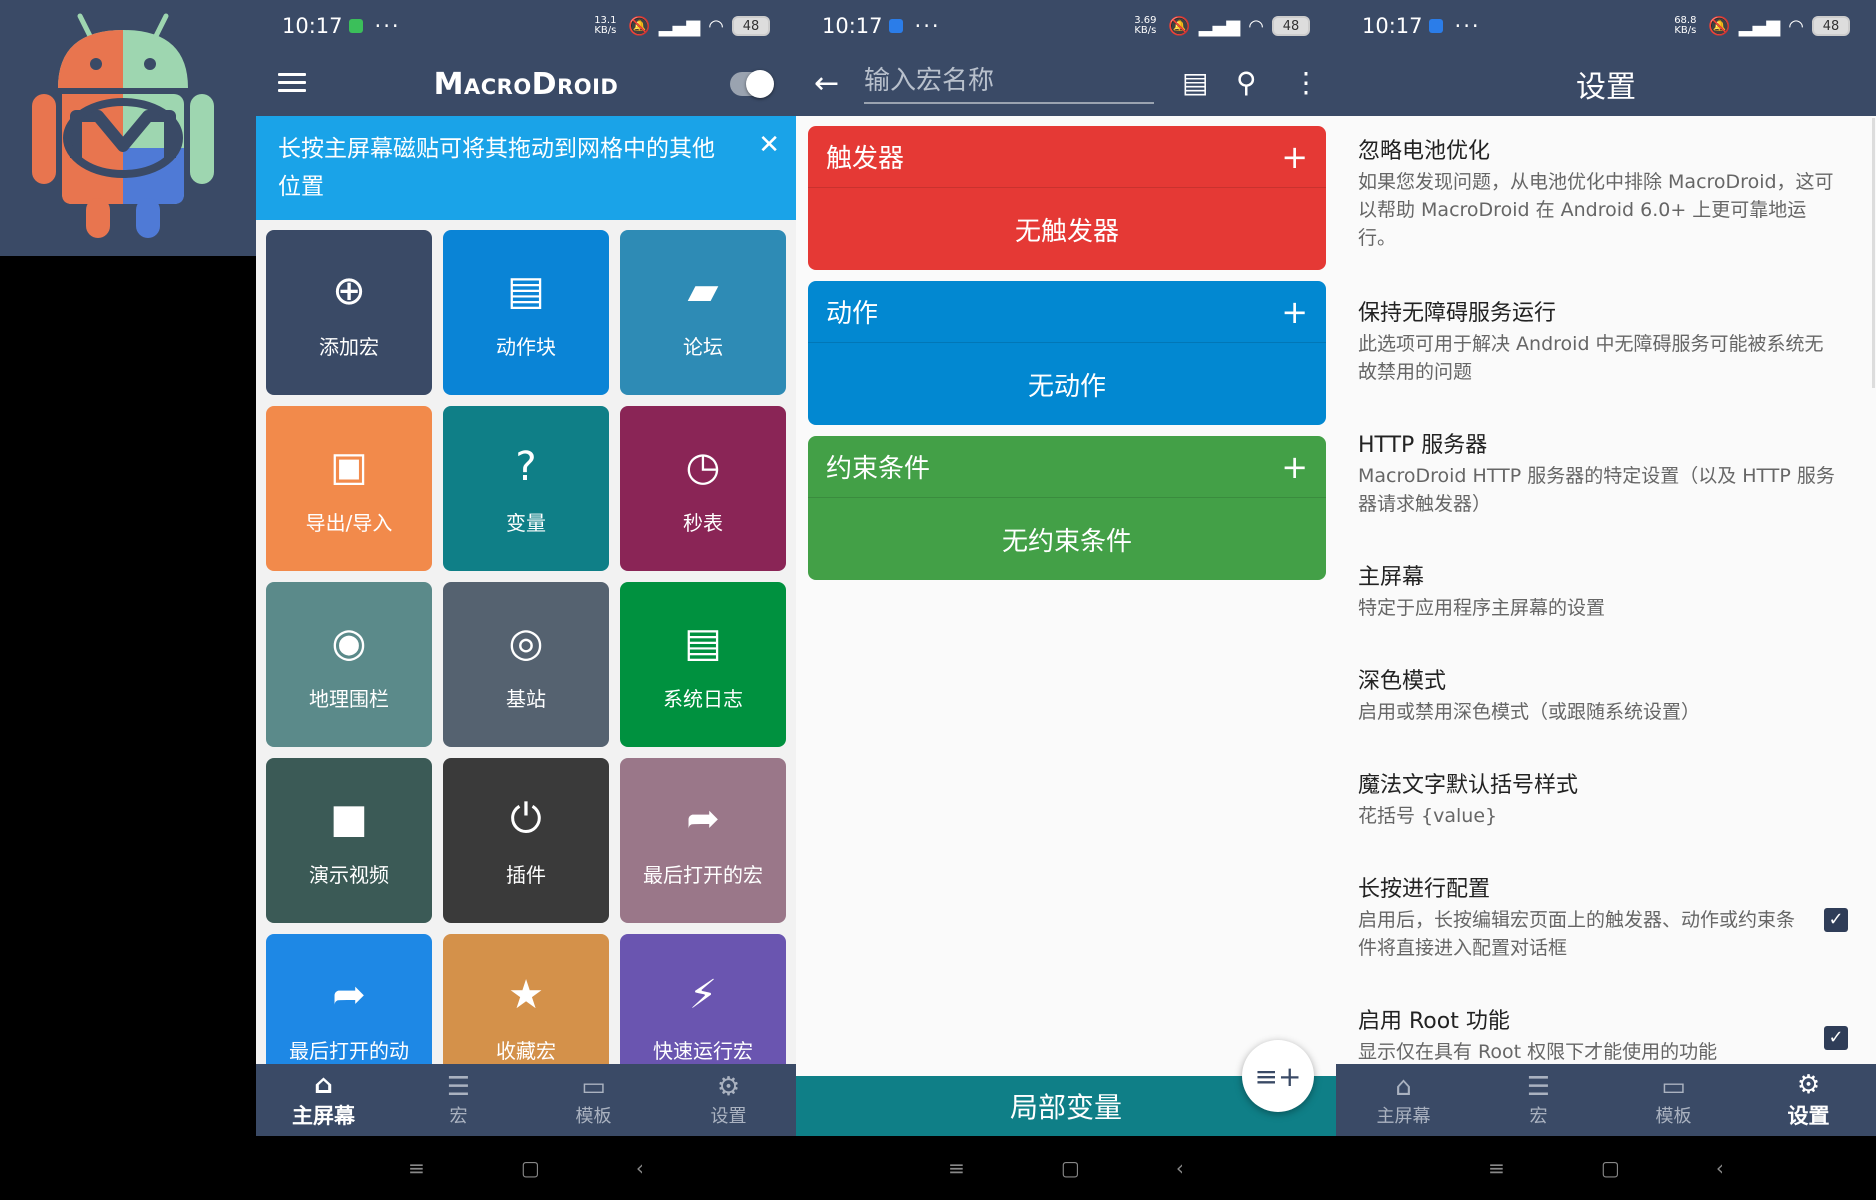 The image size is (1876, 1200). I want to click on tile-plugins: ⏻ 插件, so click(526, 840).